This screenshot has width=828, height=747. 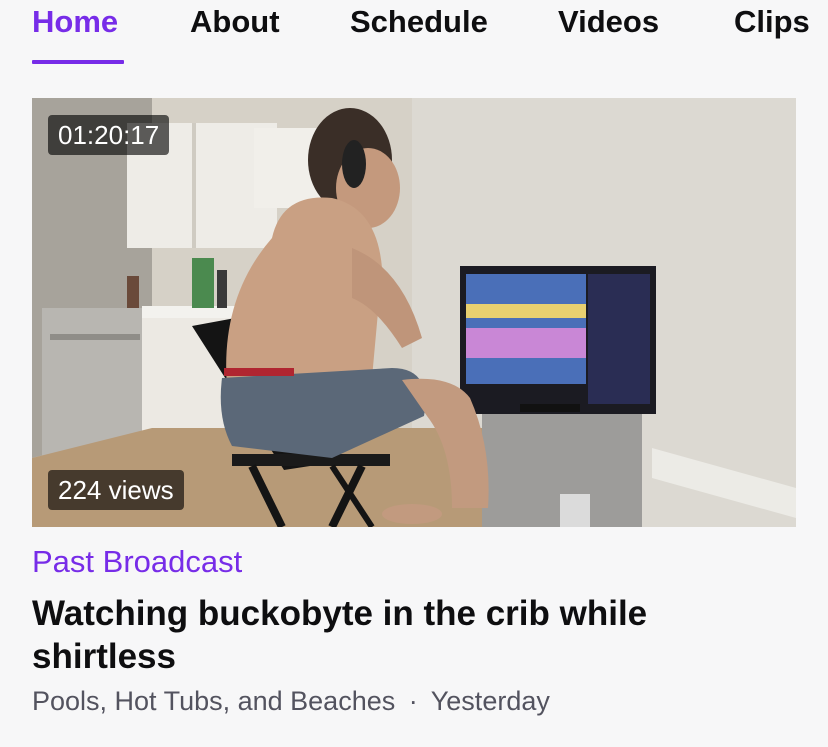 What do you see at coordinates (419, 22) in the screenshot?
I see `tab-schedule: Schedule` at bounding box center [419, 22].